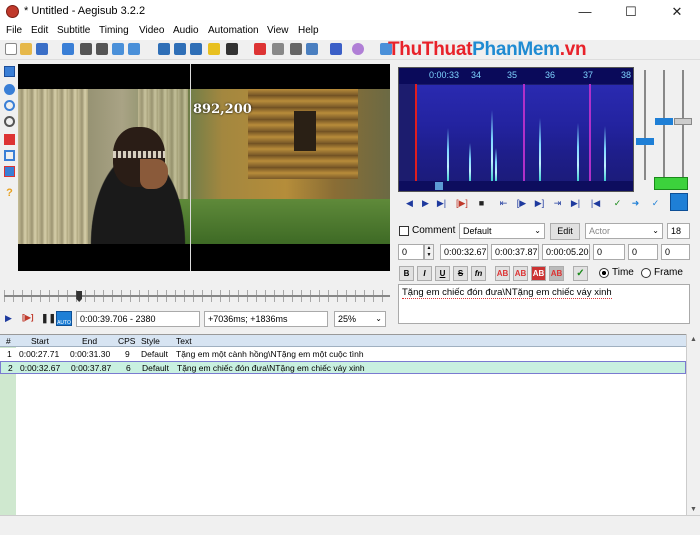 The height and width of the screenshot is (535, 700). What do you see at coordinates (358, 49) in the screenshot?
I see `assistant-icon` at bounding box center [358, 49].